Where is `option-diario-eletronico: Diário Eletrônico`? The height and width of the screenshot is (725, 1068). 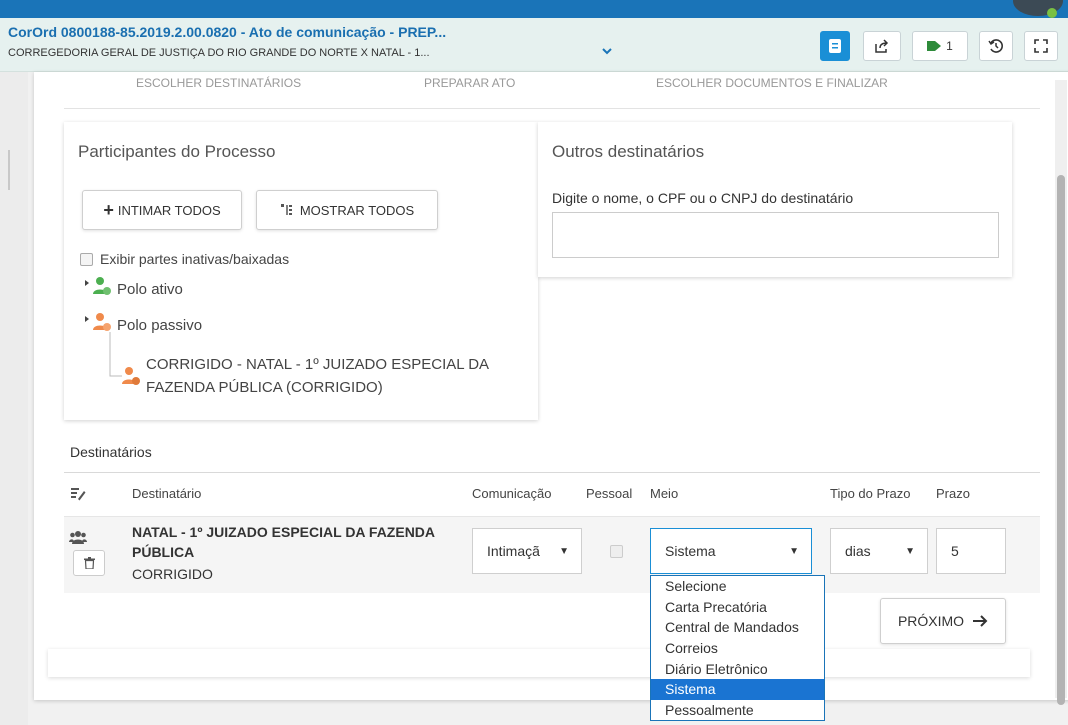 option-diario-eletronico: Diário Eletrônico is located at coordinates (737, 669).